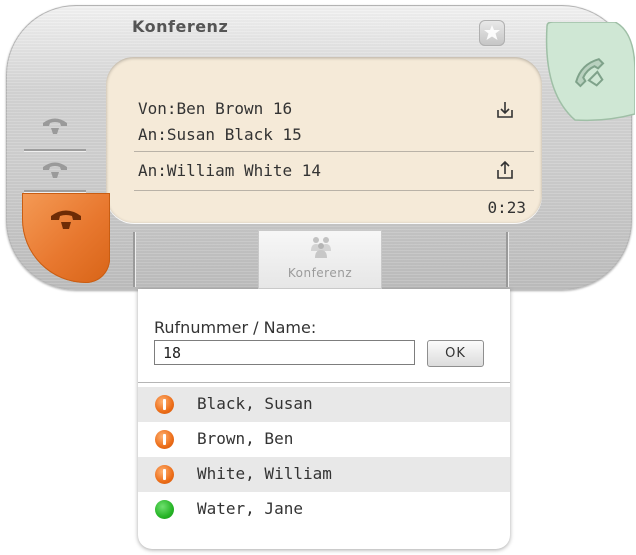  I want to click on contact-name: White, William, so click(264, 473).